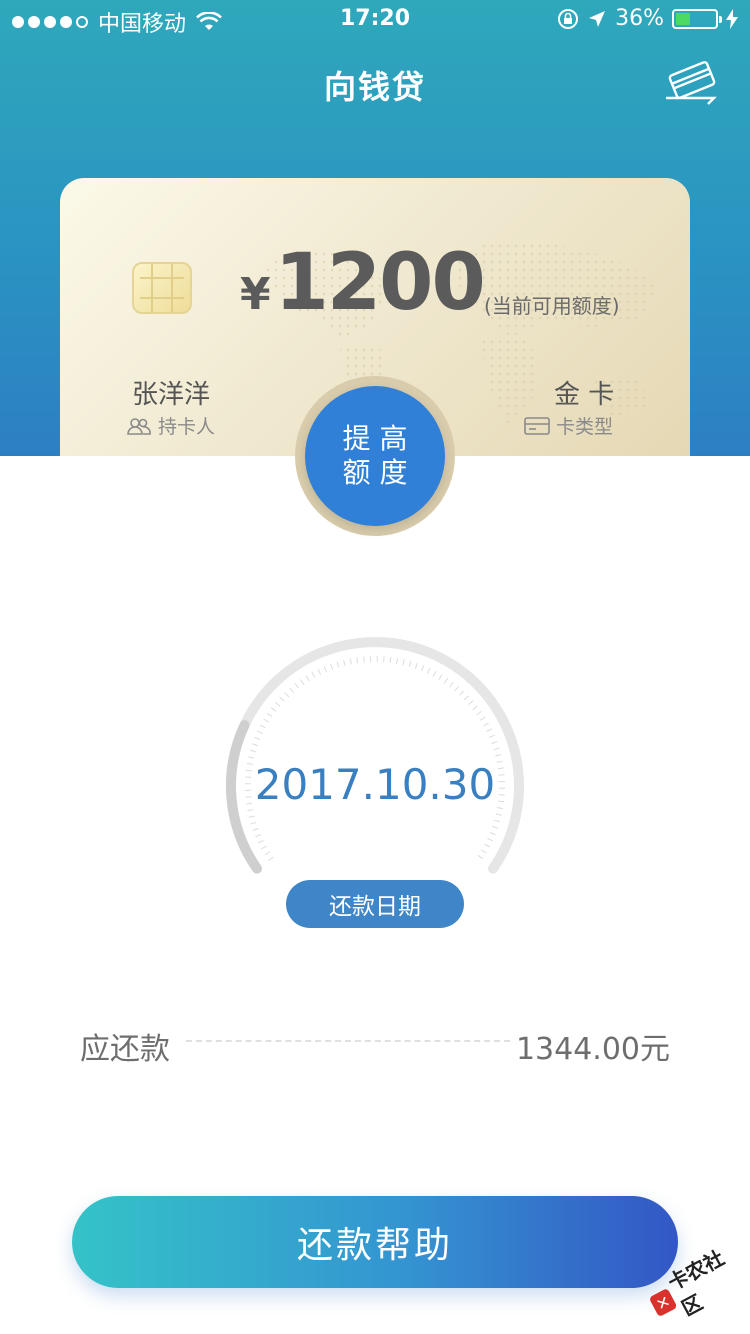 This screenshot has height=1334, width=750. Describe the element at coordinates (375, 472) in the screenshot. I see `raise-limit-line2: 额 度` at that location.